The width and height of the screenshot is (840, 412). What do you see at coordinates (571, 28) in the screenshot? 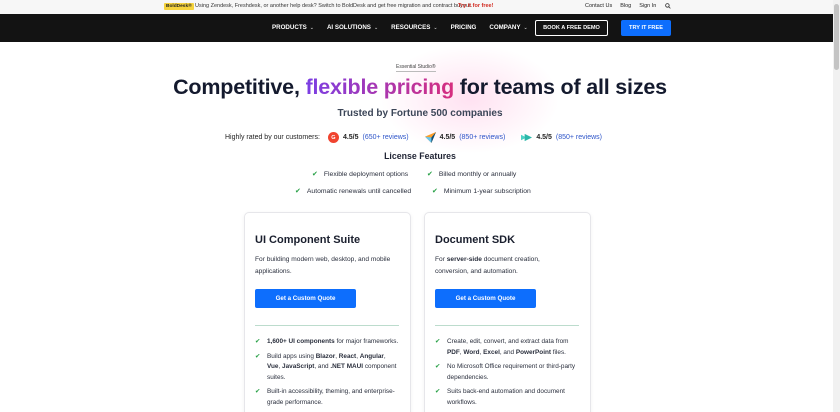
I see `book-demo-button: BOOK A FREE DEMO` at bounding box center [571, 28].